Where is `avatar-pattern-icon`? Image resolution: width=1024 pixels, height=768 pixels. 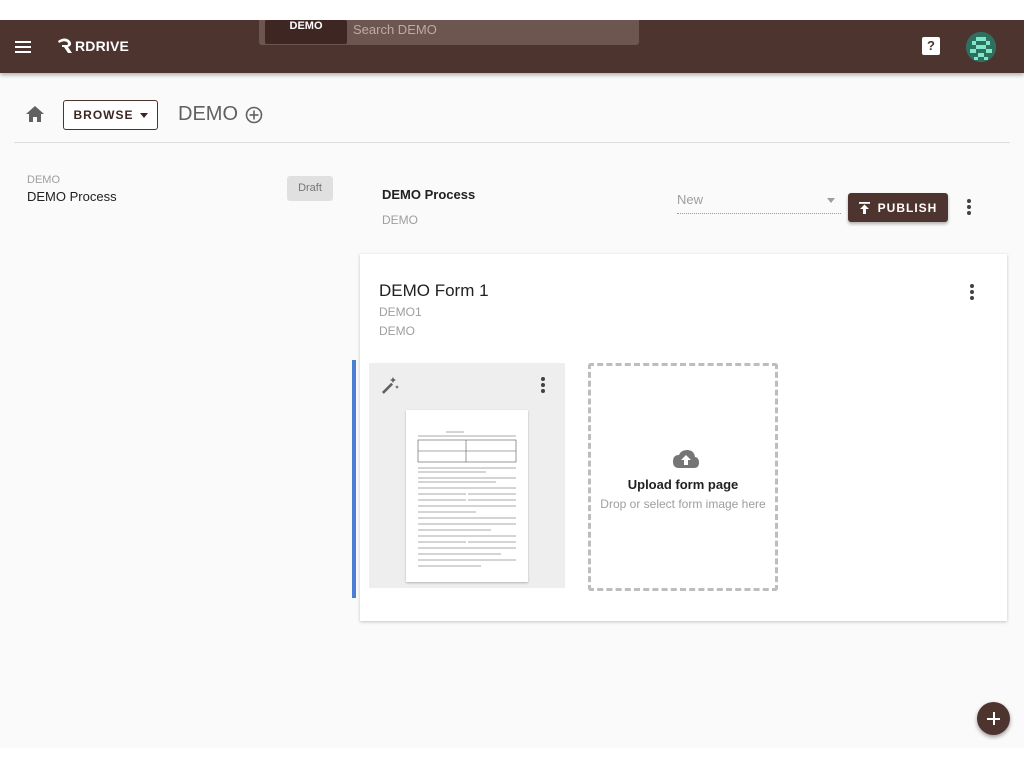 avatar-pattern-icon is located at coordinates (981, 47).